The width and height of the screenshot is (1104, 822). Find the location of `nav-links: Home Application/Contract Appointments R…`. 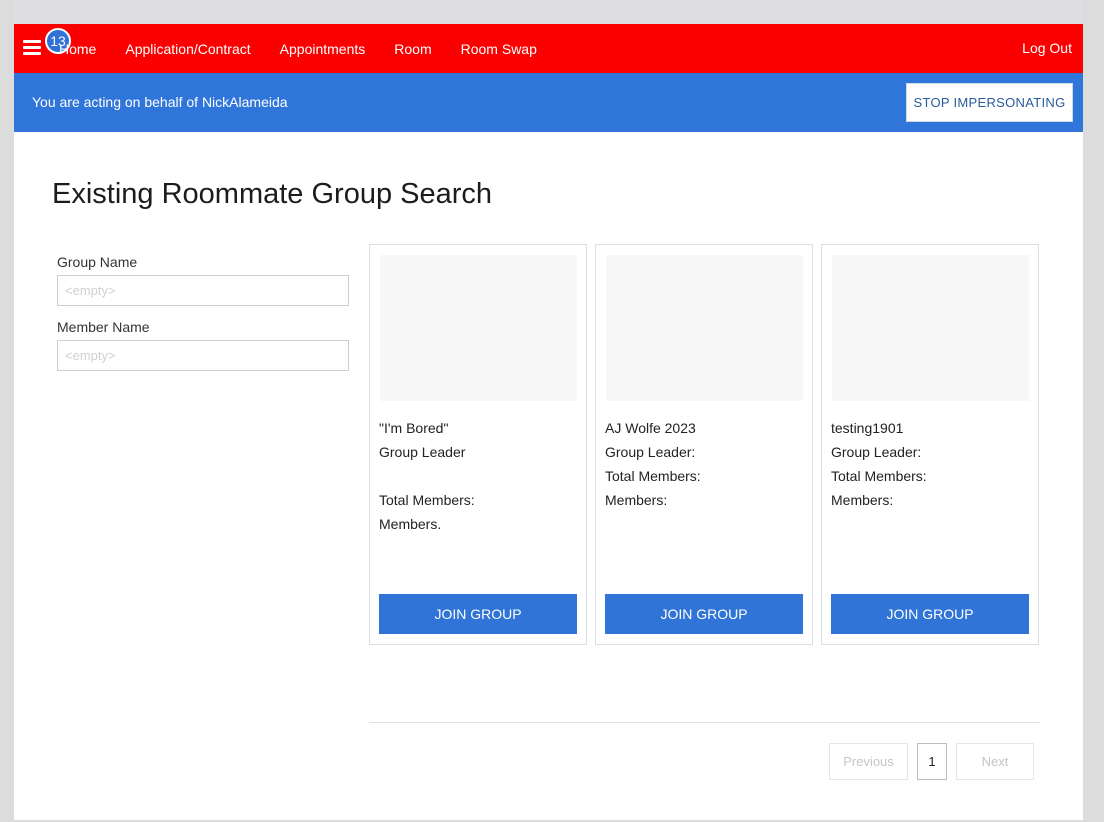

nav-links: Home Application/Contract Appointments R… is located at coordinates (312, 48).